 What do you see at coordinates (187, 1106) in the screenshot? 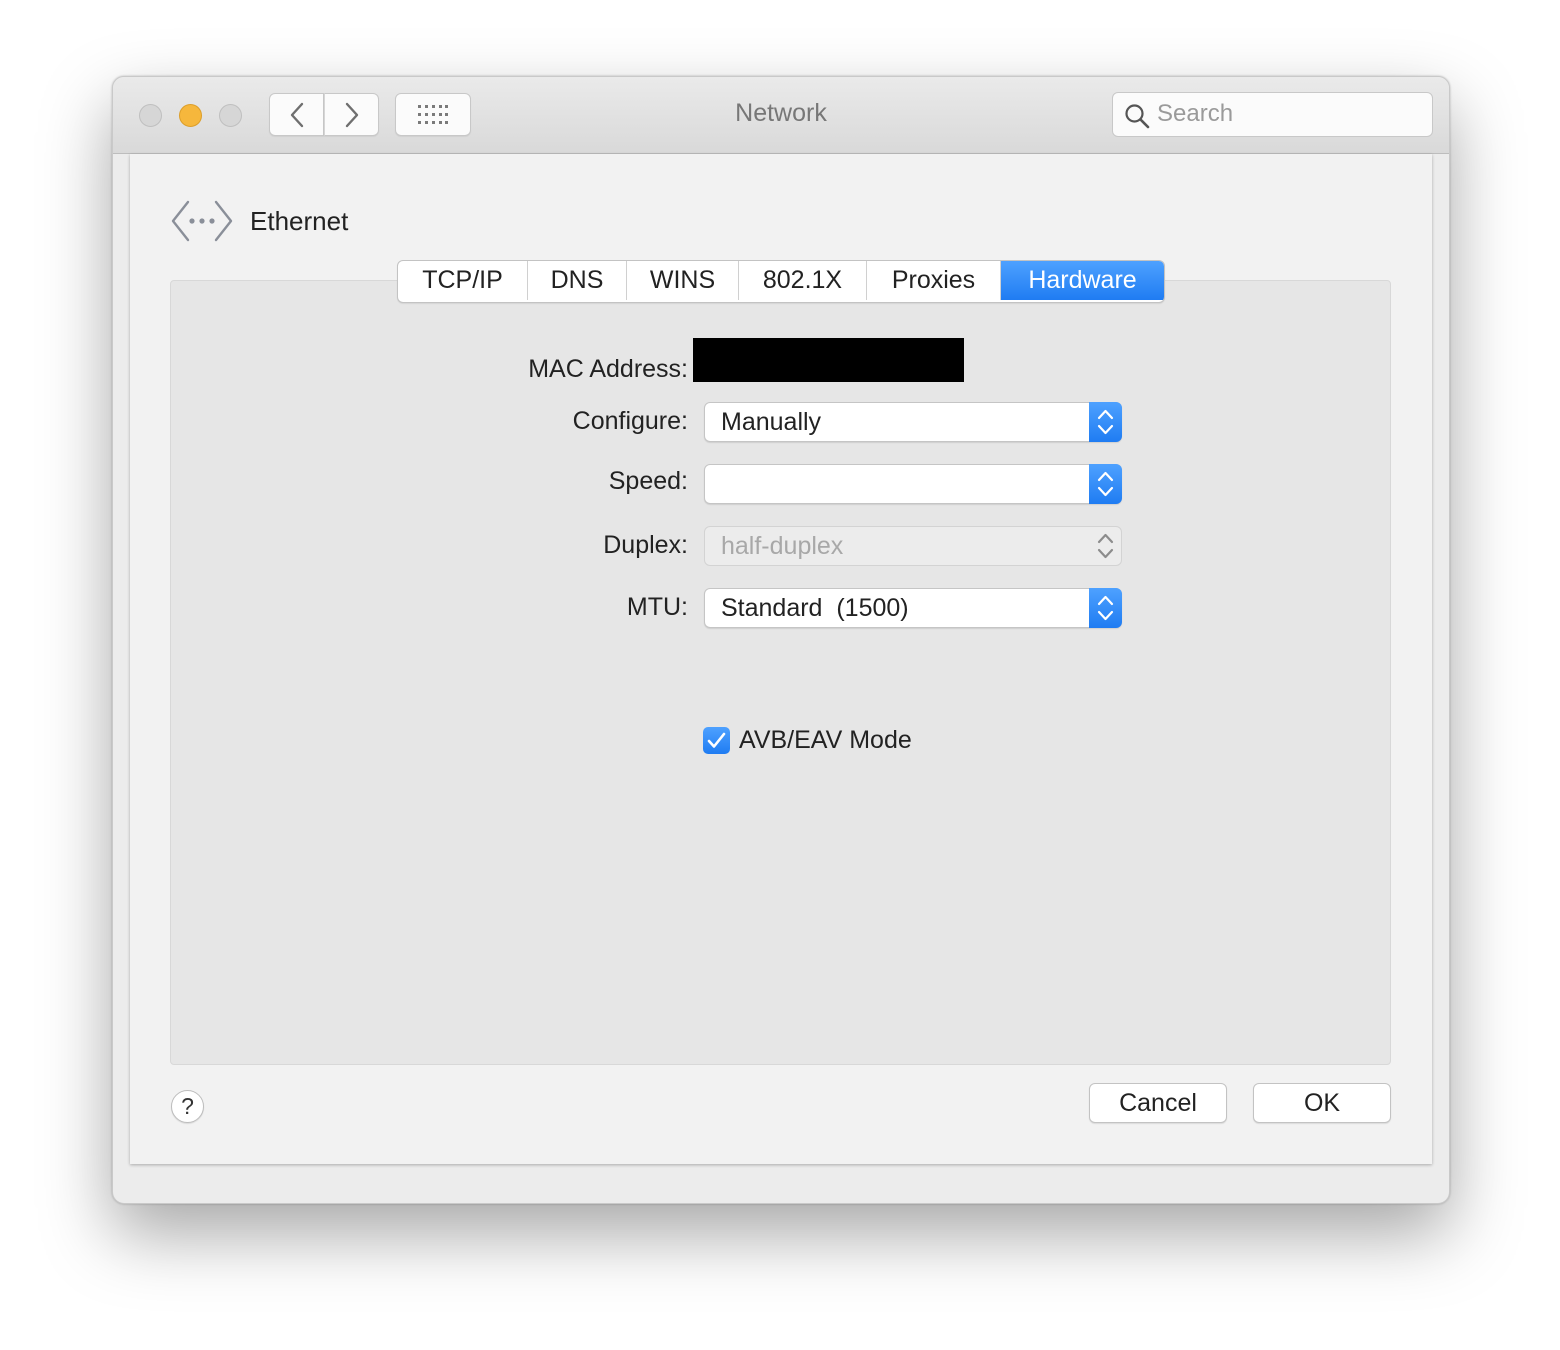
I see `help-button: ?` at bounding box center [187, 1106].